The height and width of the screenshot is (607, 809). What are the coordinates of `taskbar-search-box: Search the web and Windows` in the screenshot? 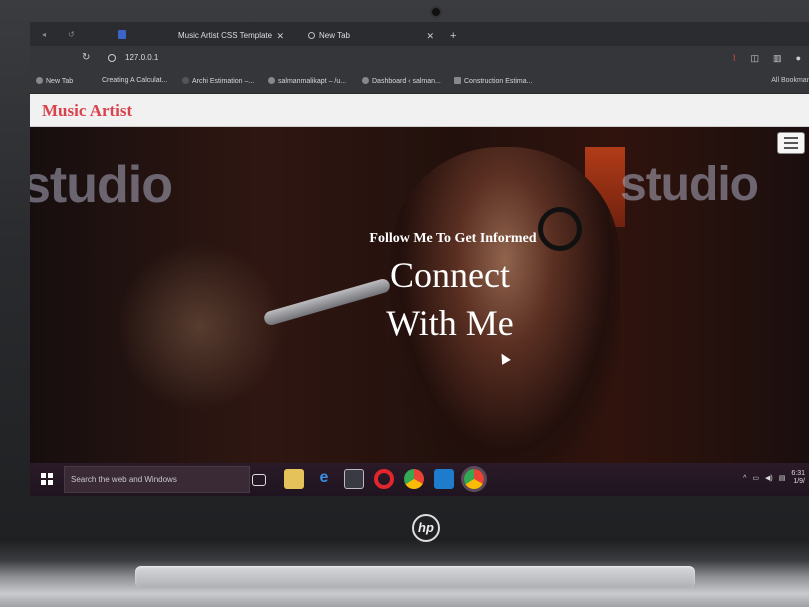 It's located at (157, 479).